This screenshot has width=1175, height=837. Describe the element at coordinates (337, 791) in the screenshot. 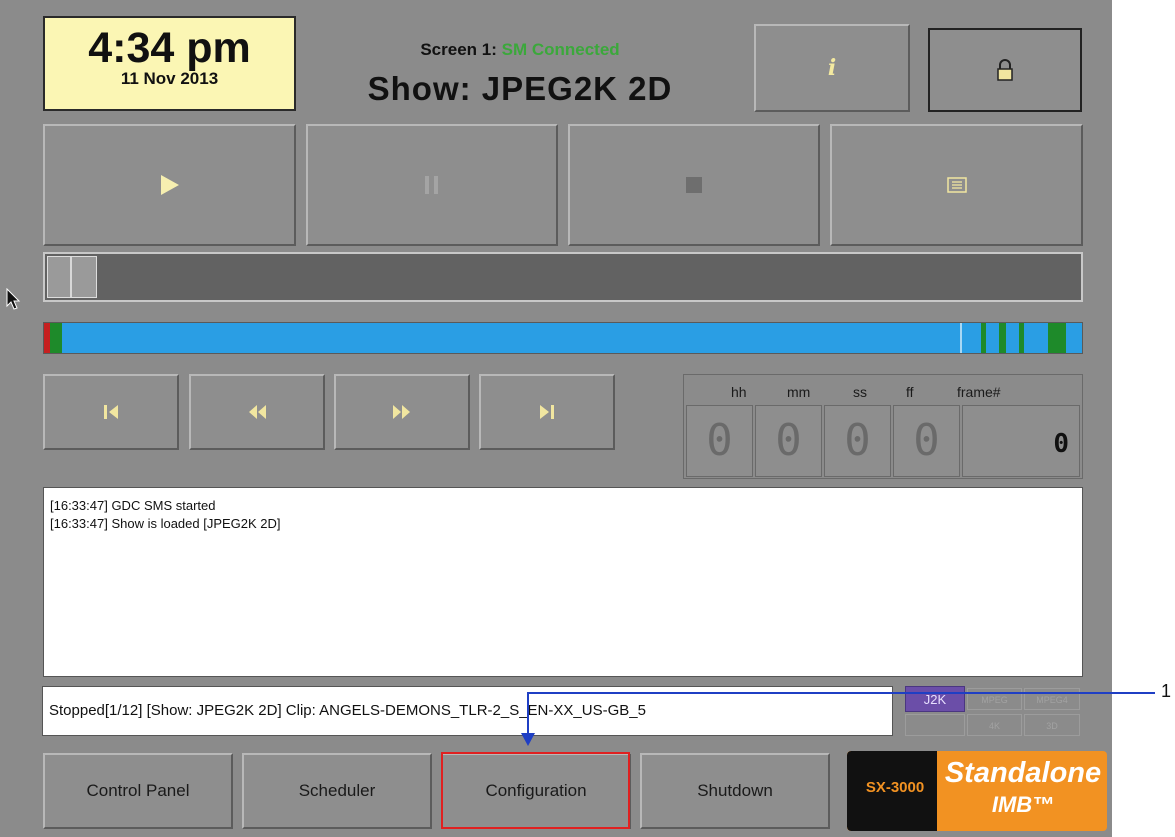

I see `scheduler-button: Scheduler` at that location.